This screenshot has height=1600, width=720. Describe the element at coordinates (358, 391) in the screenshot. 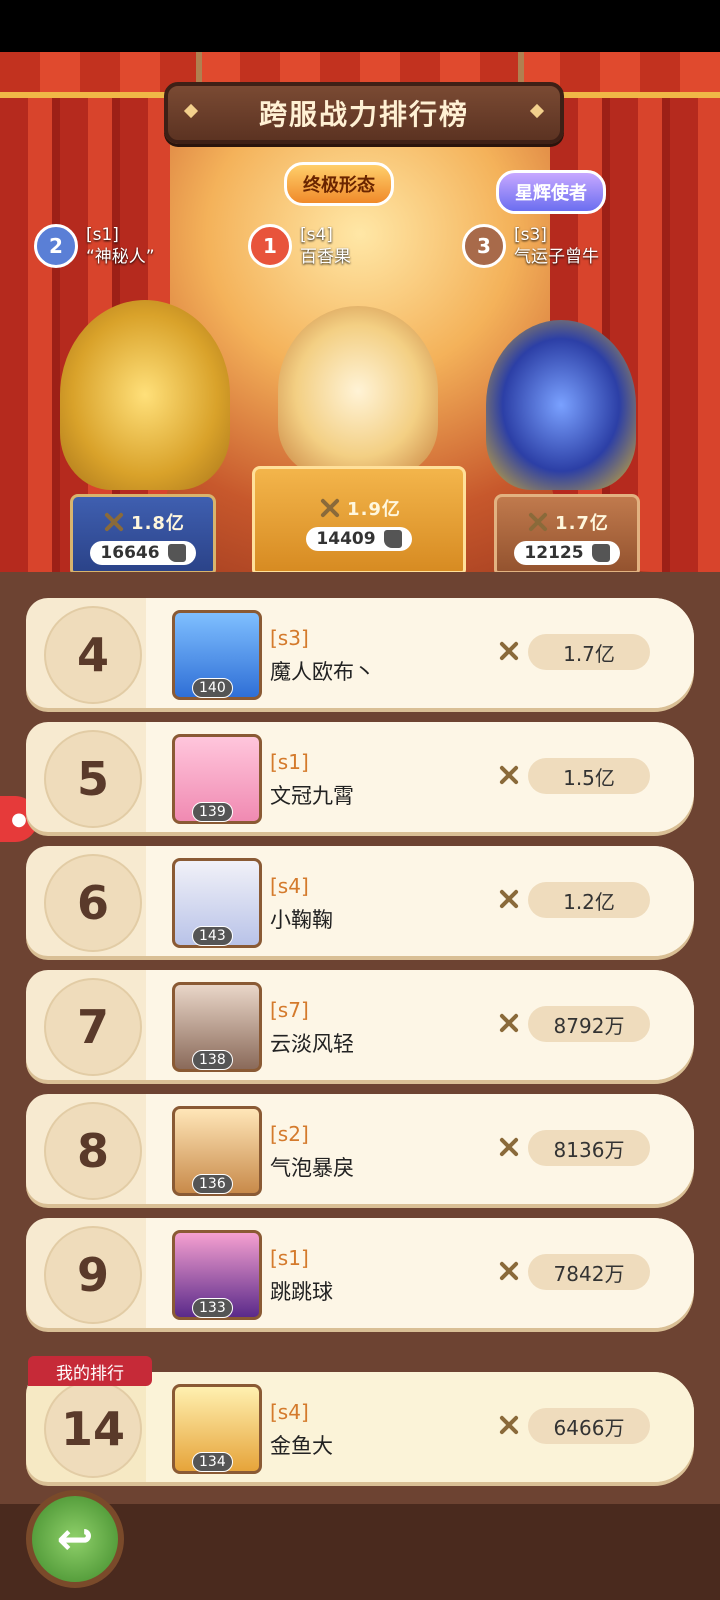

I see `hero-rank1-character` at that location.